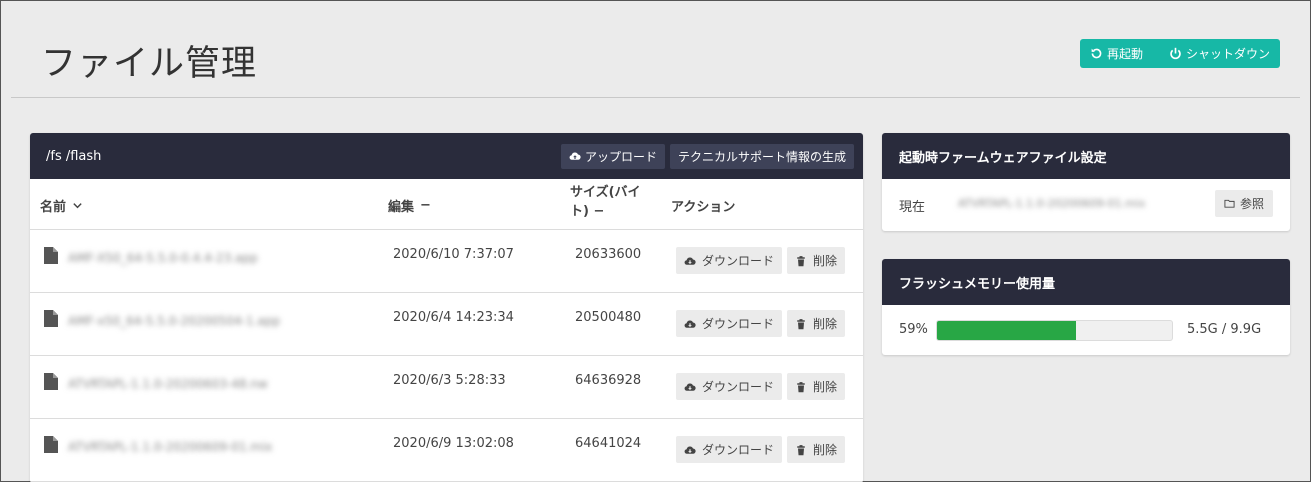 This screenshot has height=482, width=1311. Describe the element at coordinates (620, 156) in the screenshot. I see `upload-label: アップロード` at that location.